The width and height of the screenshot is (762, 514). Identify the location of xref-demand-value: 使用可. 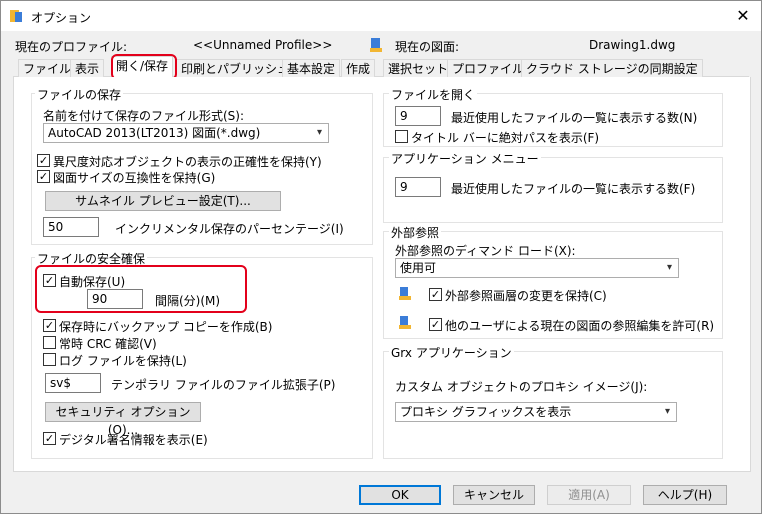
(418, 268).